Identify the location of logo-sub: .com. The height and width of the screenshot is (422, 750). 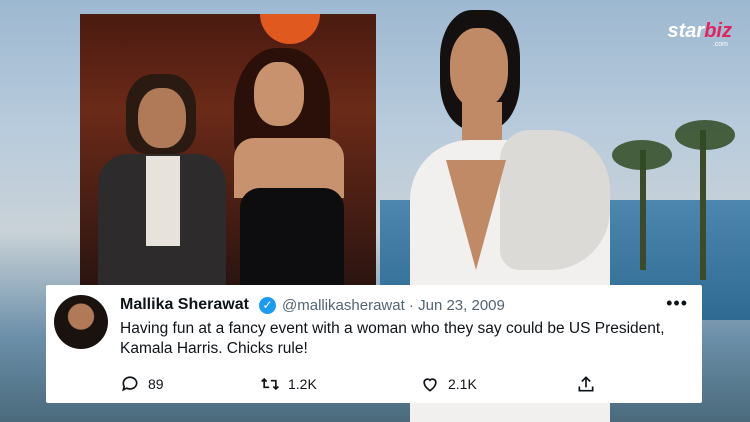
(720, 44).